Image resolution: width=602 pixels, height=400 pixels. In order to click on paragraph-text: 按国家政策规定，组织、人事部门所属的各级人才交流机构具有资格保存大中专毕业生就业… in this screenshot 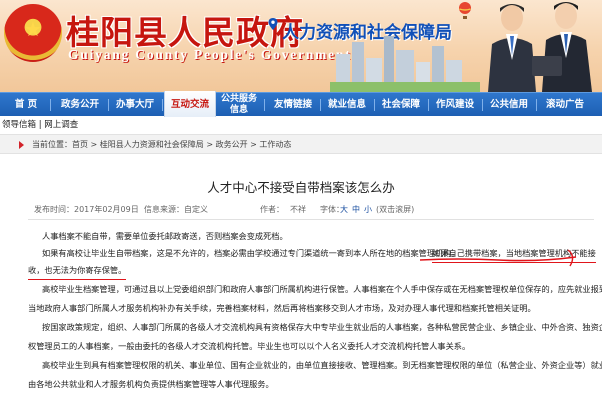, I will do `click(322, 327)`.